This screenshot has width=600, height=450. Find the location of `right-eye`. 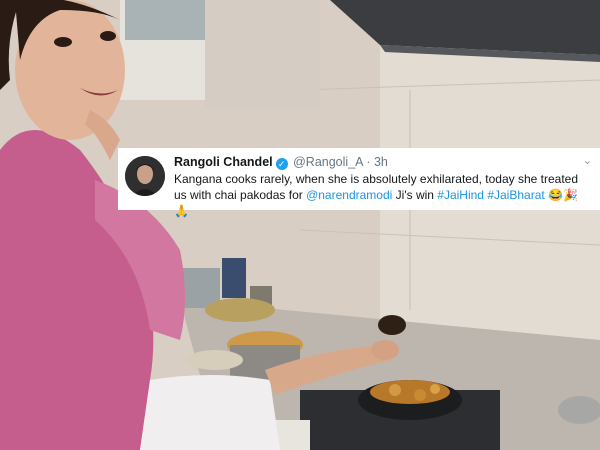

right-eye is located at coordinates (108, 36).